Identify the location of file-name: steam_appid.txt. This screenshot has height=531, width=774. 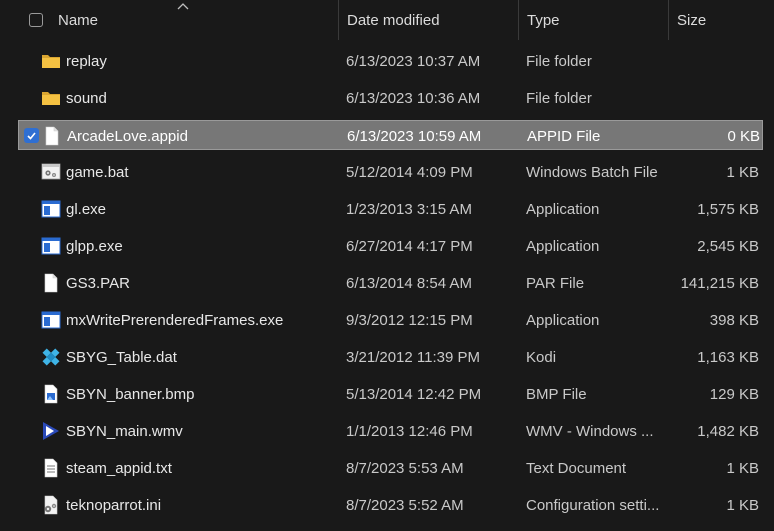
(119, 468).